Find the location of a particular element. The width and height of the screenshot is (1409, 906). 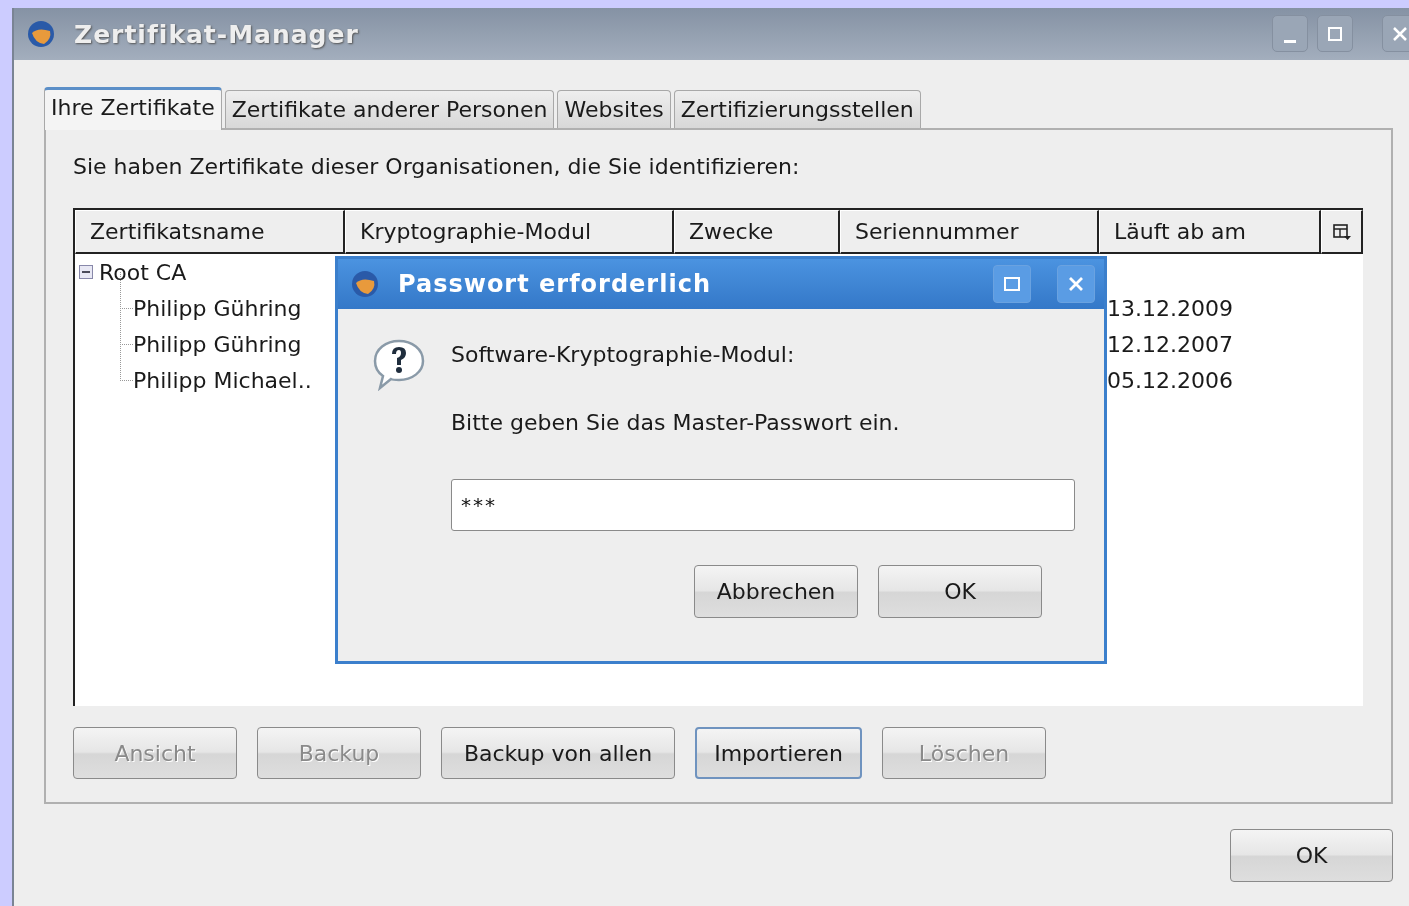

column-header: Zertifikatsname is located at coordinates (210, 232).